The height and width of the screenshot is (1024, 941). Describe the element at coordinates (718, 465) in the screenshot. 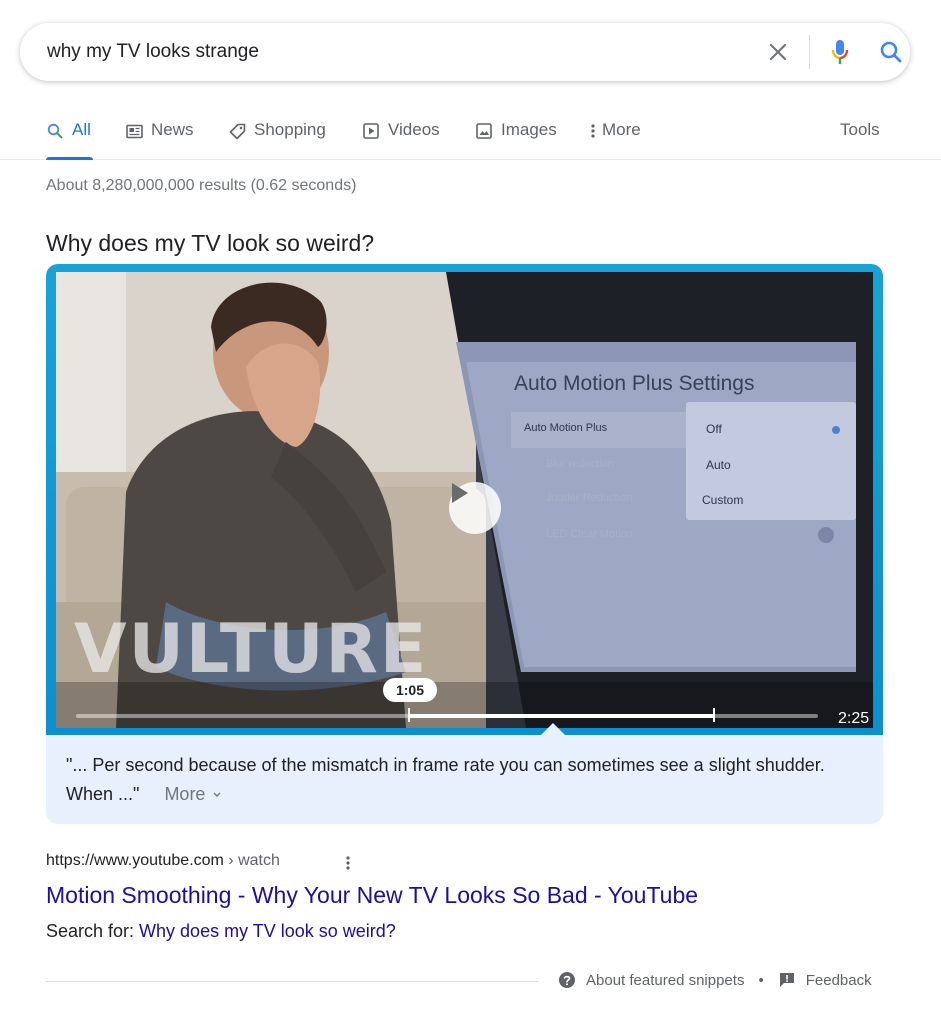

I see `tv-menu-option: Auto` at that location.